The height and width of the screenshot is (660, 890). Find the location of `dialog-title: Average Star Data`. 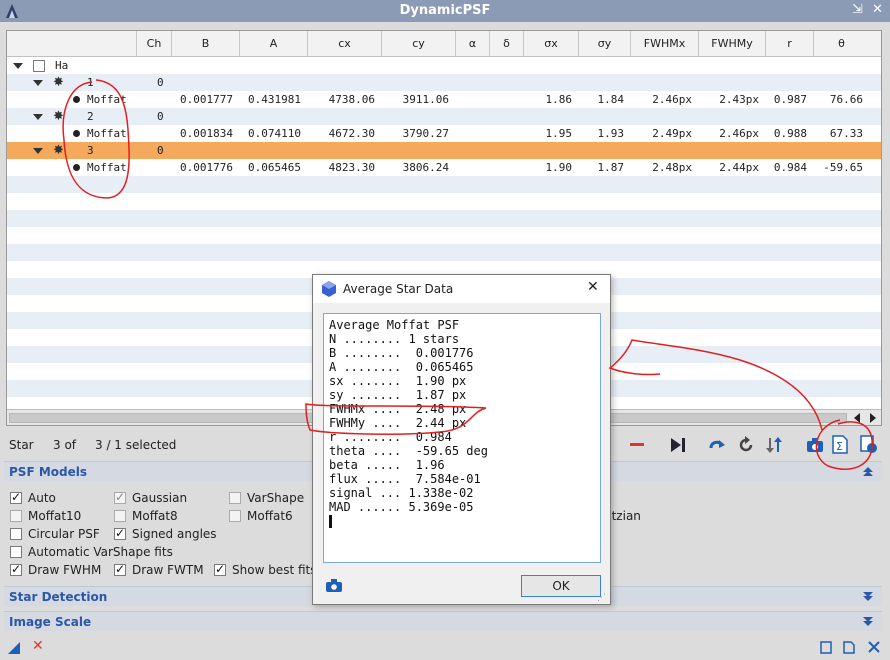

dialog-title: Average Star Data is located at coordinates (398, 289).